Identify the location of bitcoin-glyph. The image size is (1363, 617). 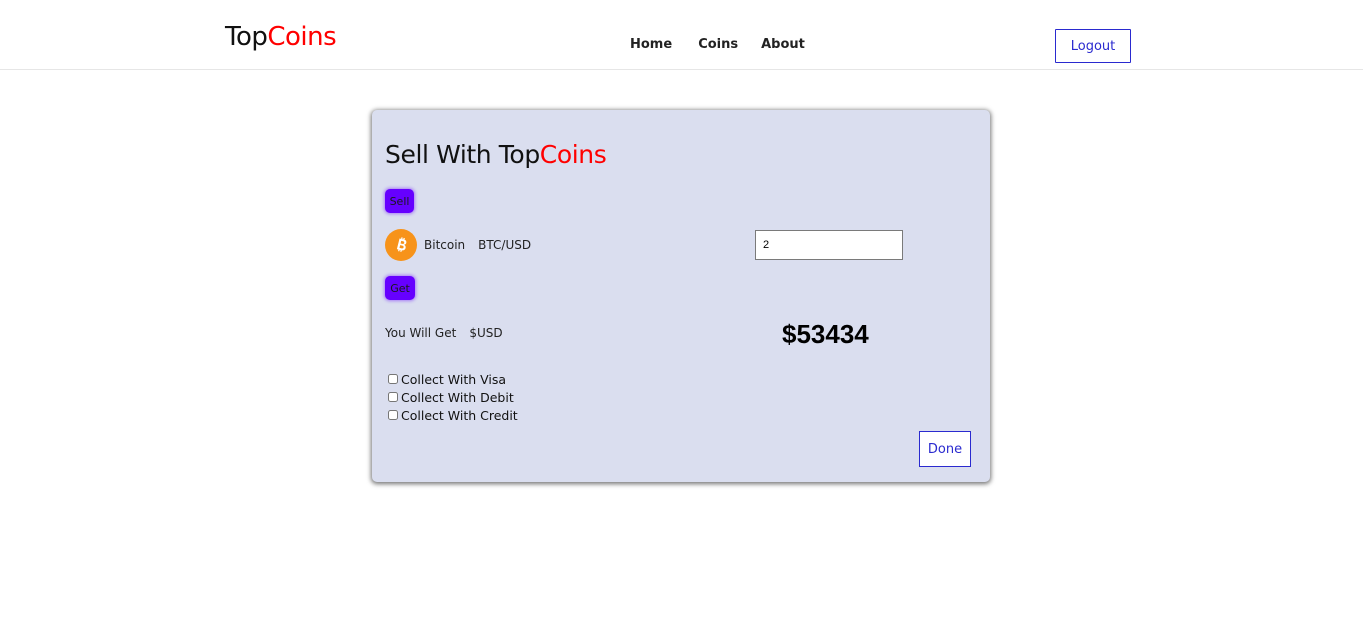
(401, 244).